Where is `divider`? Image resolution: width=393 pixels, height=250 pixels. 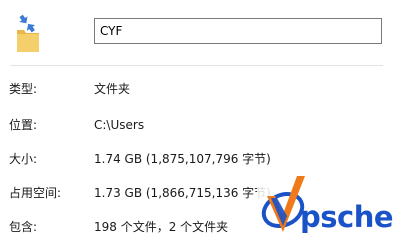 divider is located at coordinates (196, 65).